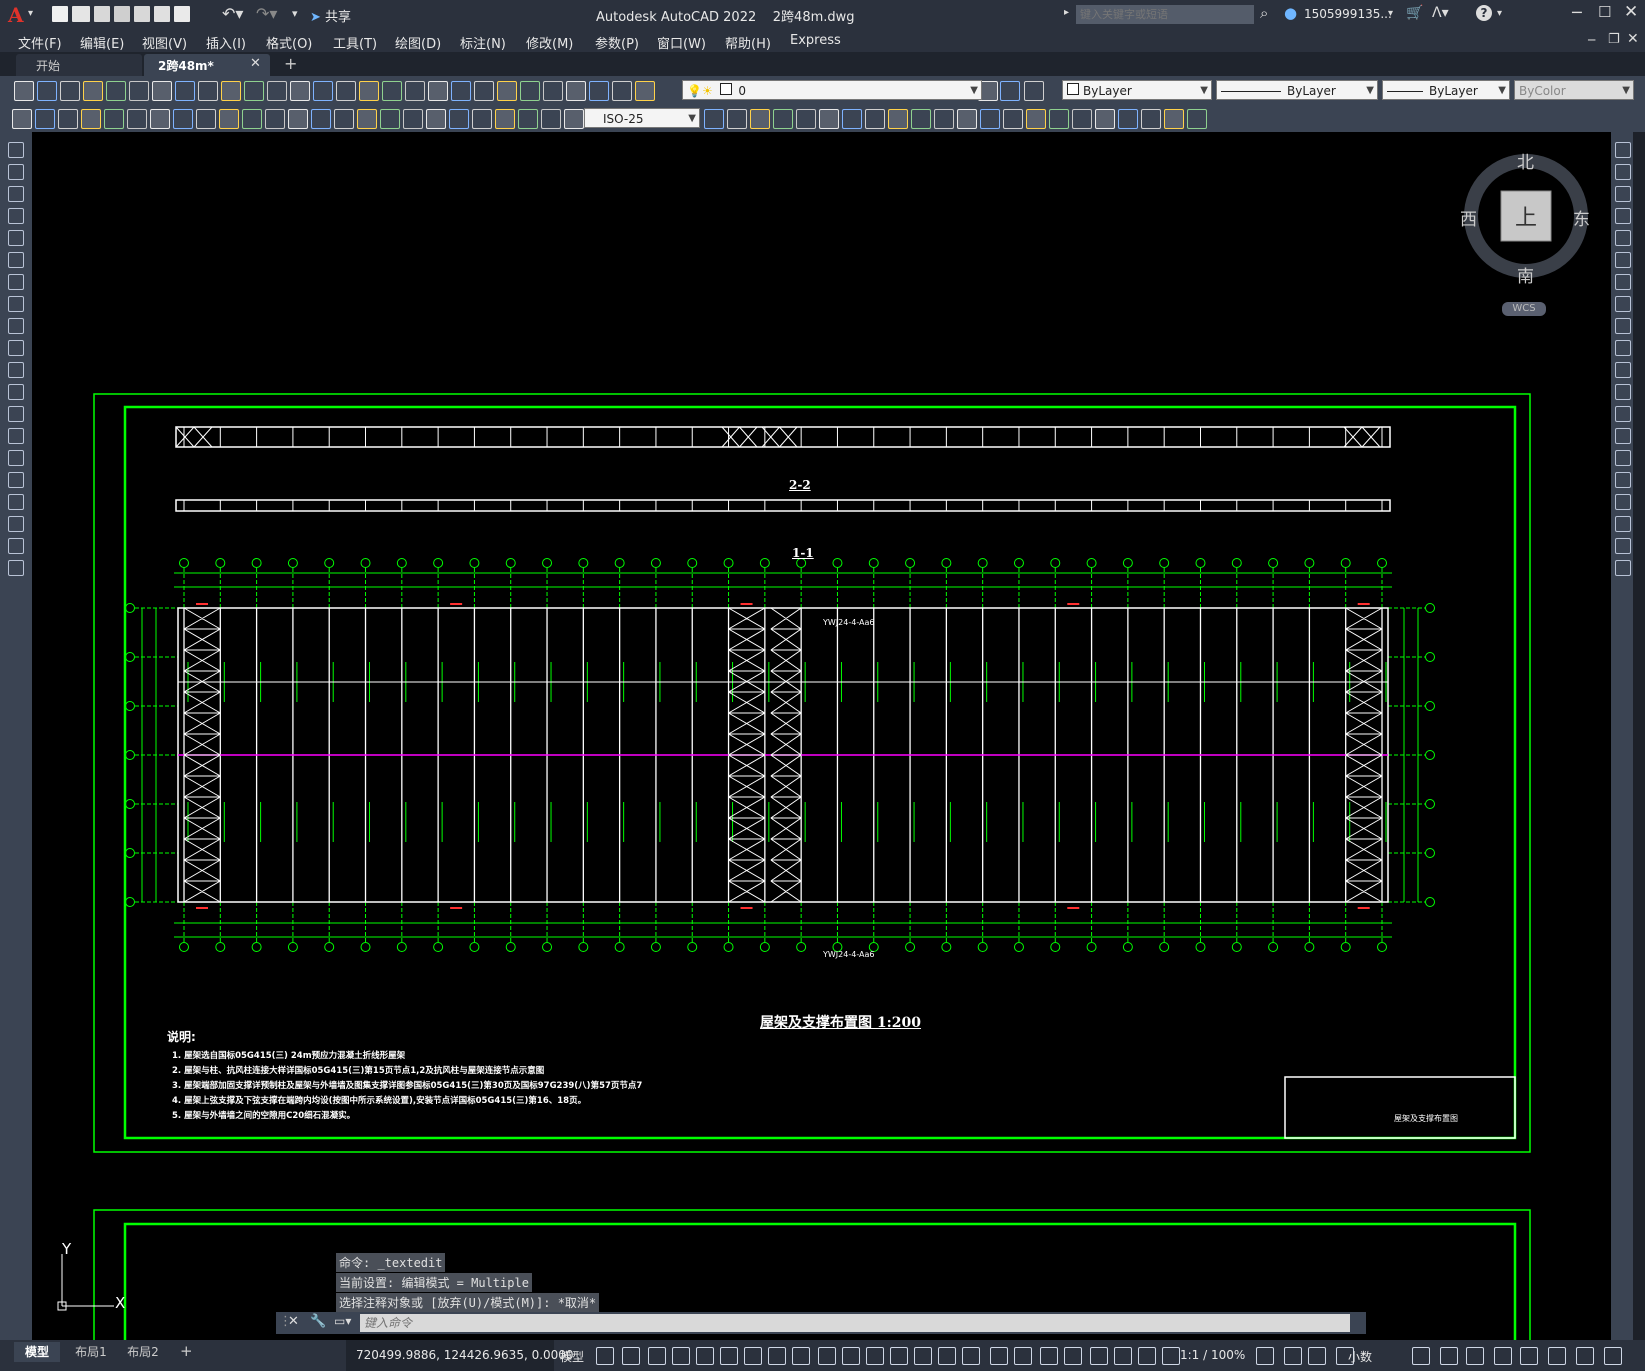  I want to click on doc-minimize-icon: ─, so click(1591, 40).